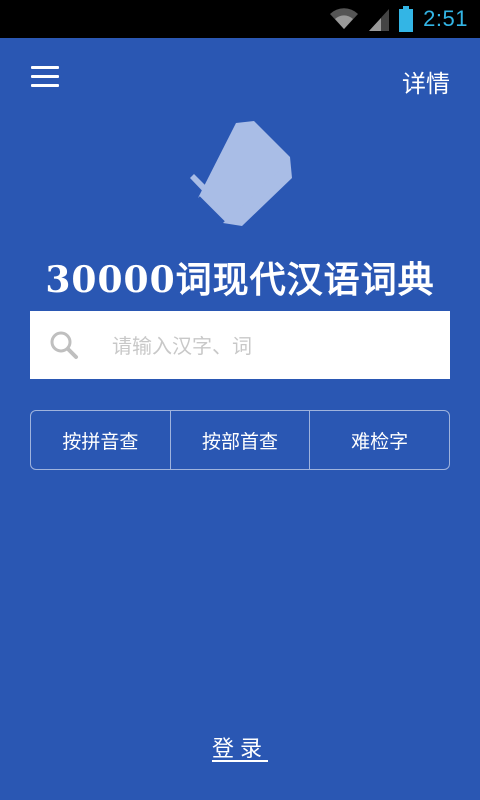 The height and width of the screenshot is (800, 480). Describe the element at coordinates (272, 346) in the screenshot. I see `search-input` at that location.